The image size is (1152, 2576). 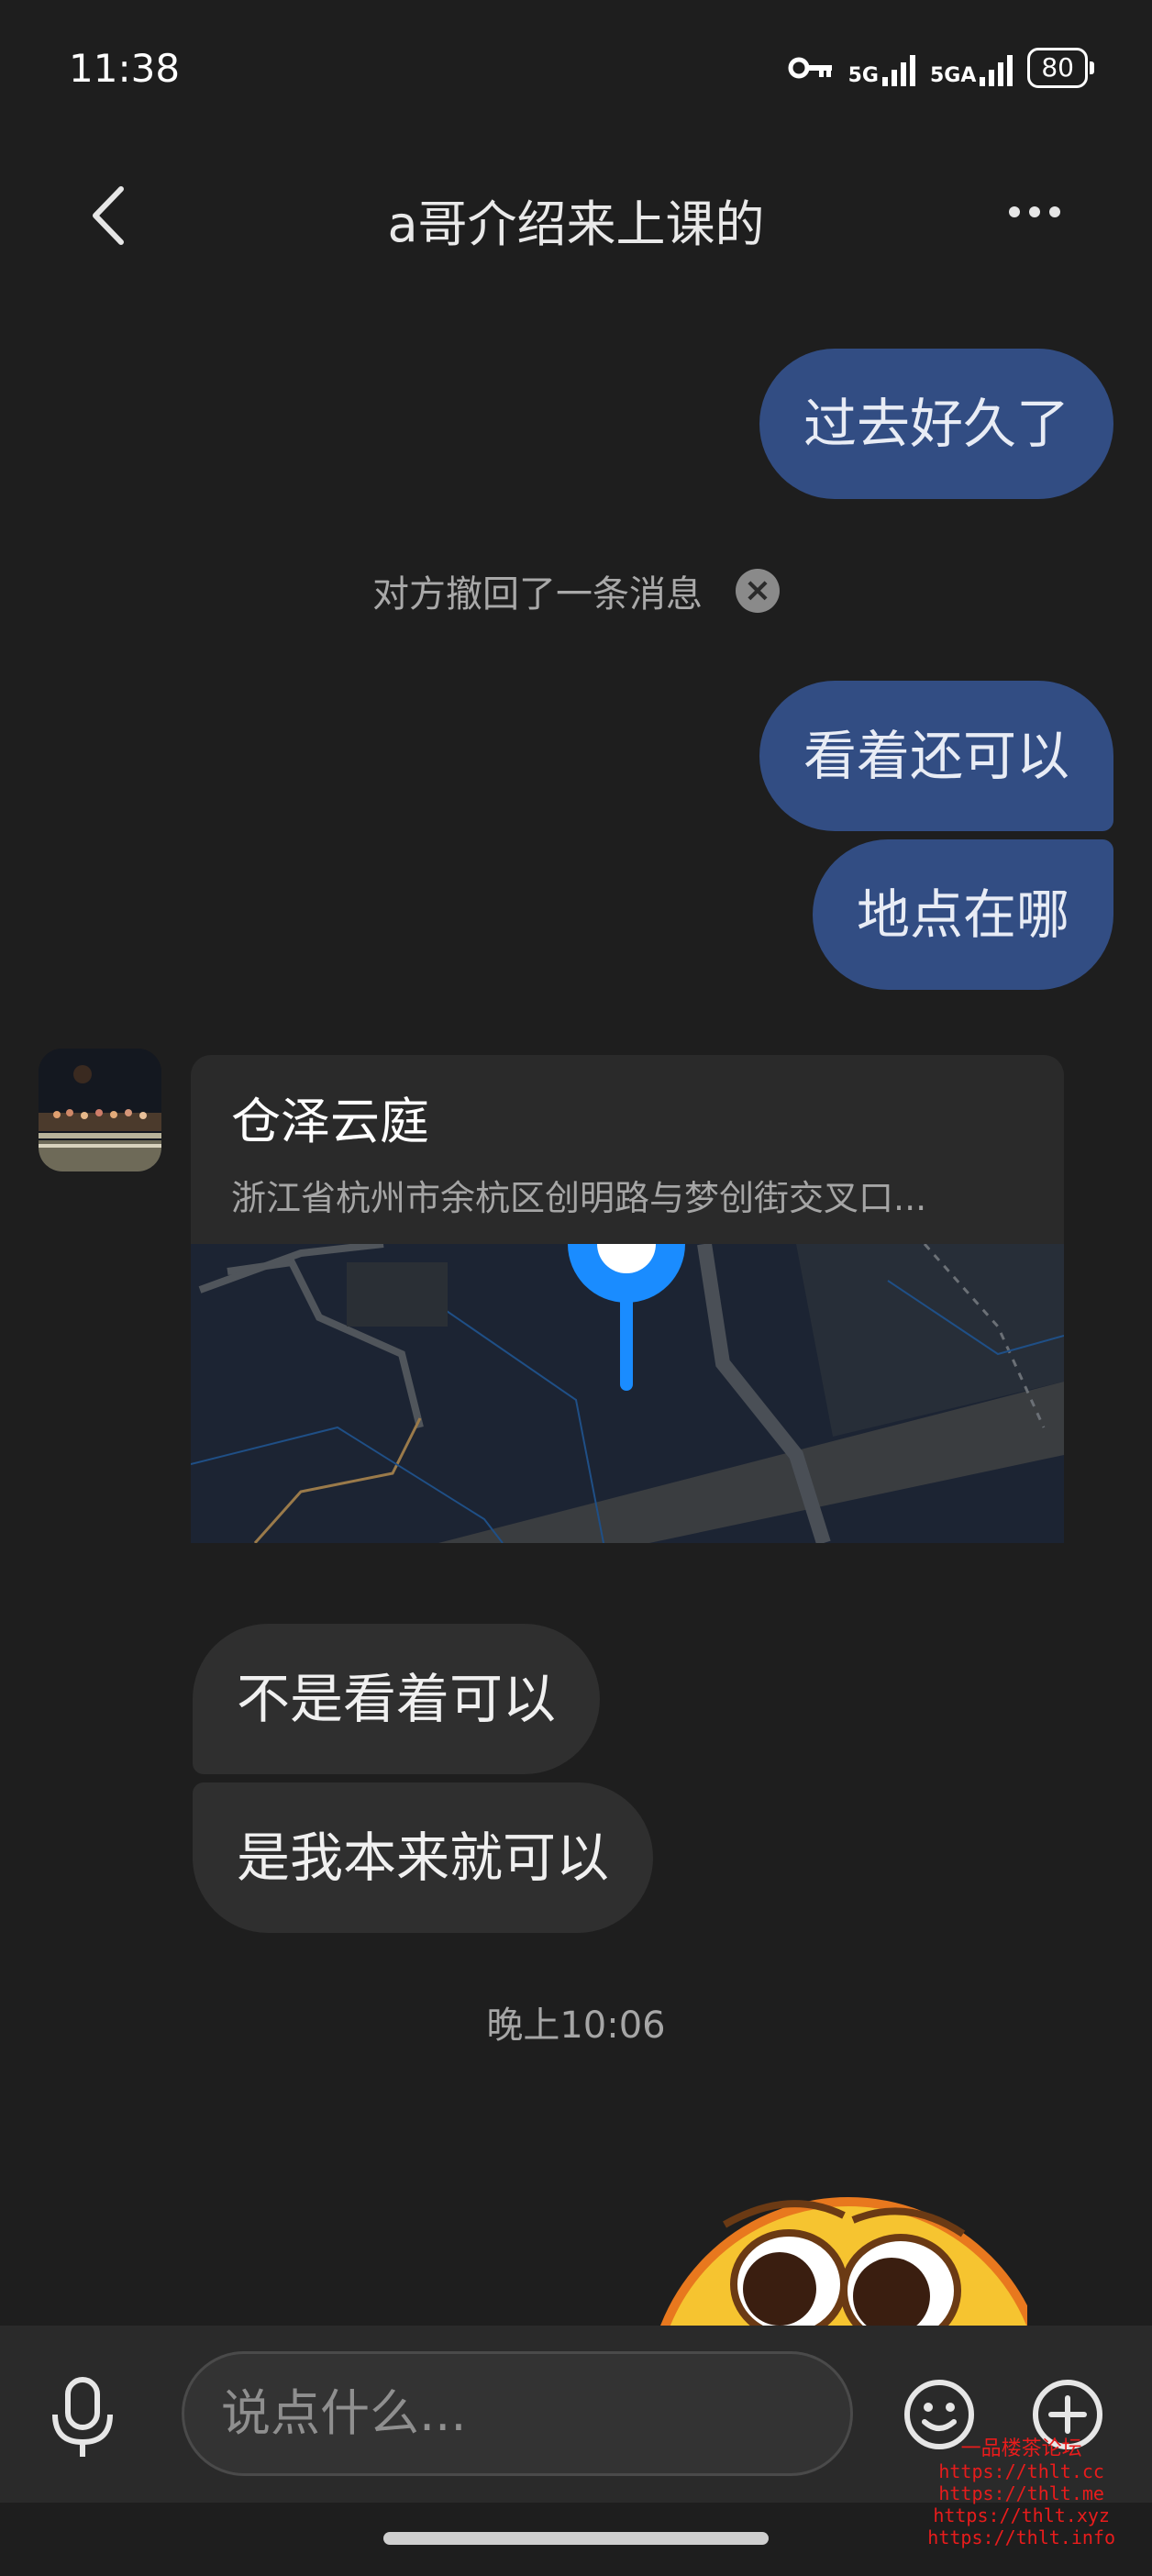 I want to click on watermark-url: https://thlt.cc, so click(x=1021, y=2471).